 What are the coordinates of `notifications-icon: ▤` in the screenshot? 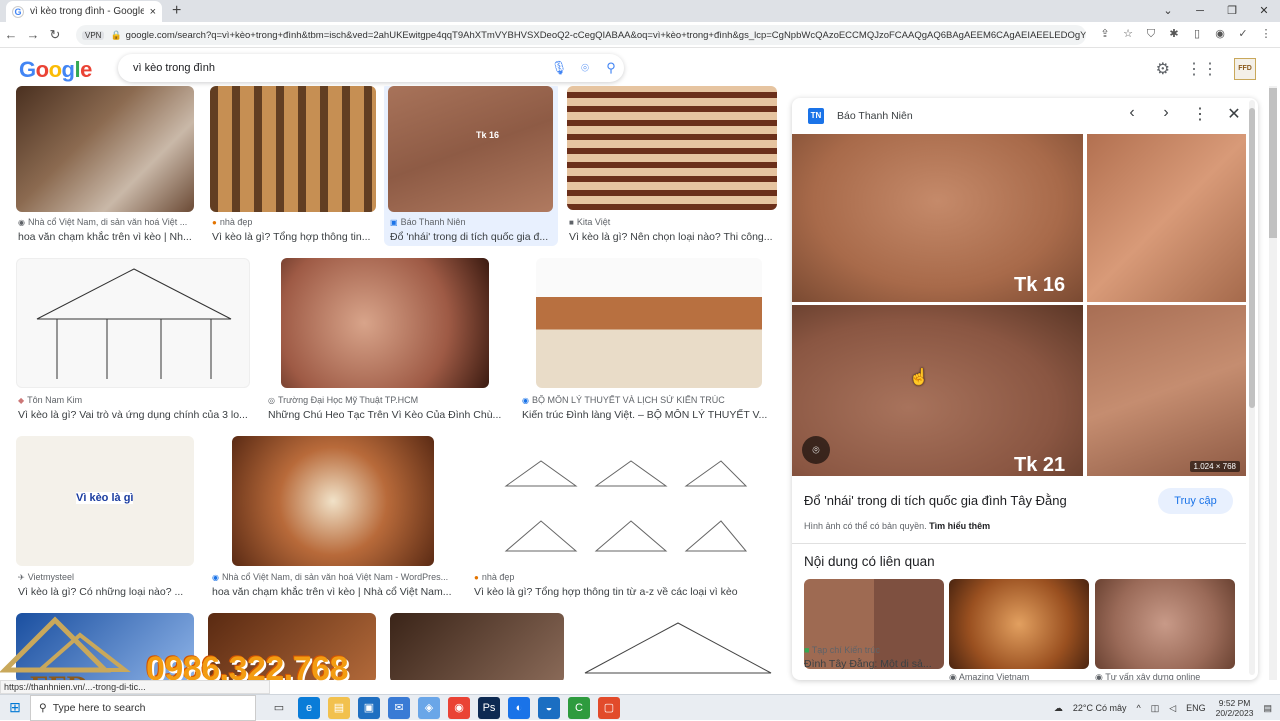 It's located at (1267, 708).